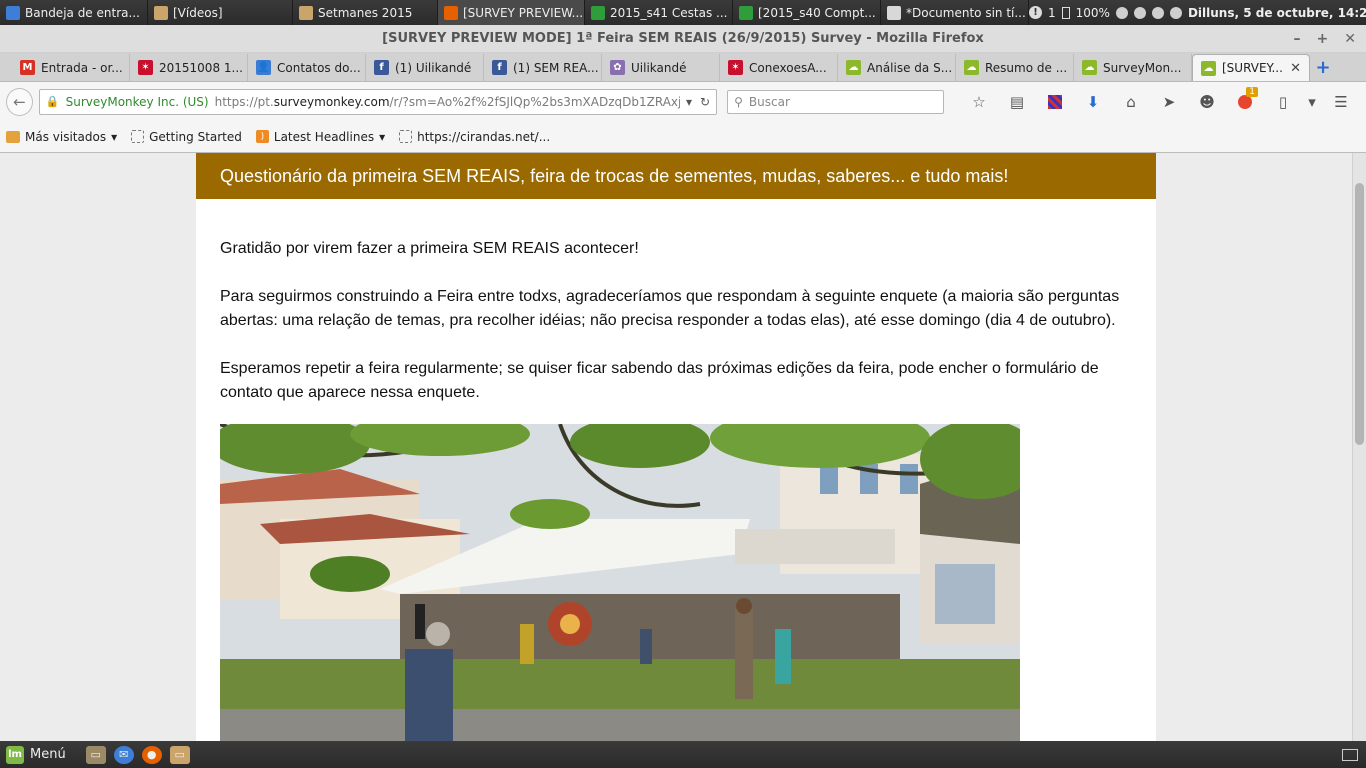  What do you see at coordinates (198, 12) in the screenshot?
I see `os-task-label: [Vídeos]` at bounding box center [198, 12].